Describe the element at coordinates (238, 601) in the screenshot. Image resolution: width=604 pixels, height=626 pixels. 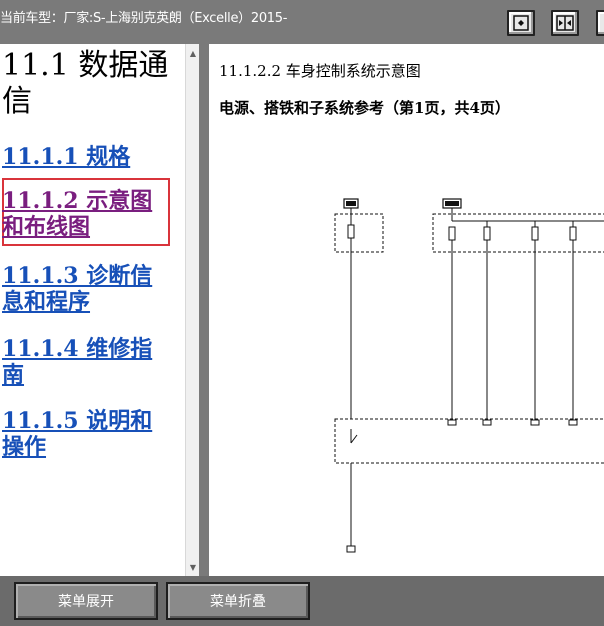
I see `collapse-menu-button: 菜单折叠` at that location.